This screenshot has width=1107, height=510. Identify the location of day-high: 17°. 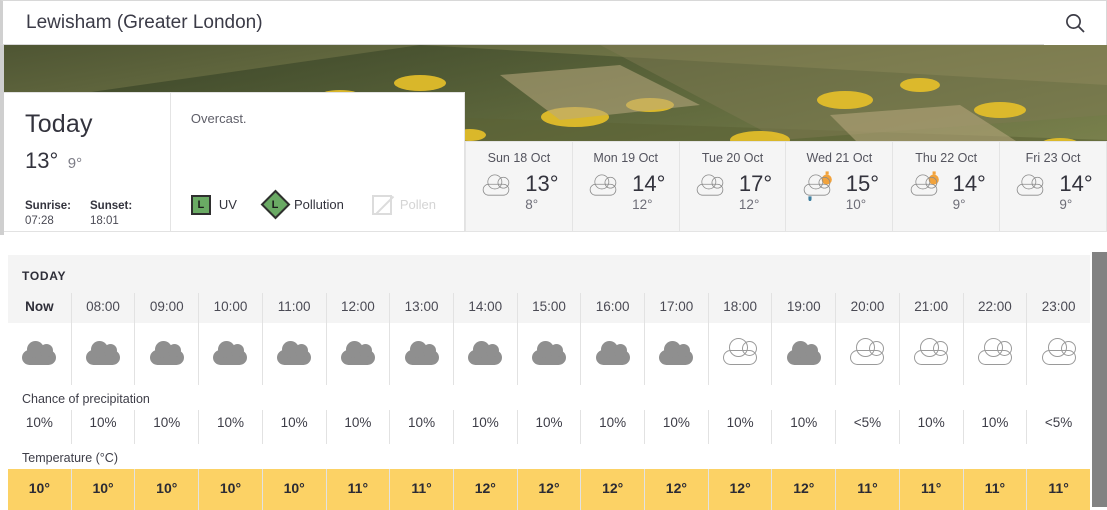
(755, 183).